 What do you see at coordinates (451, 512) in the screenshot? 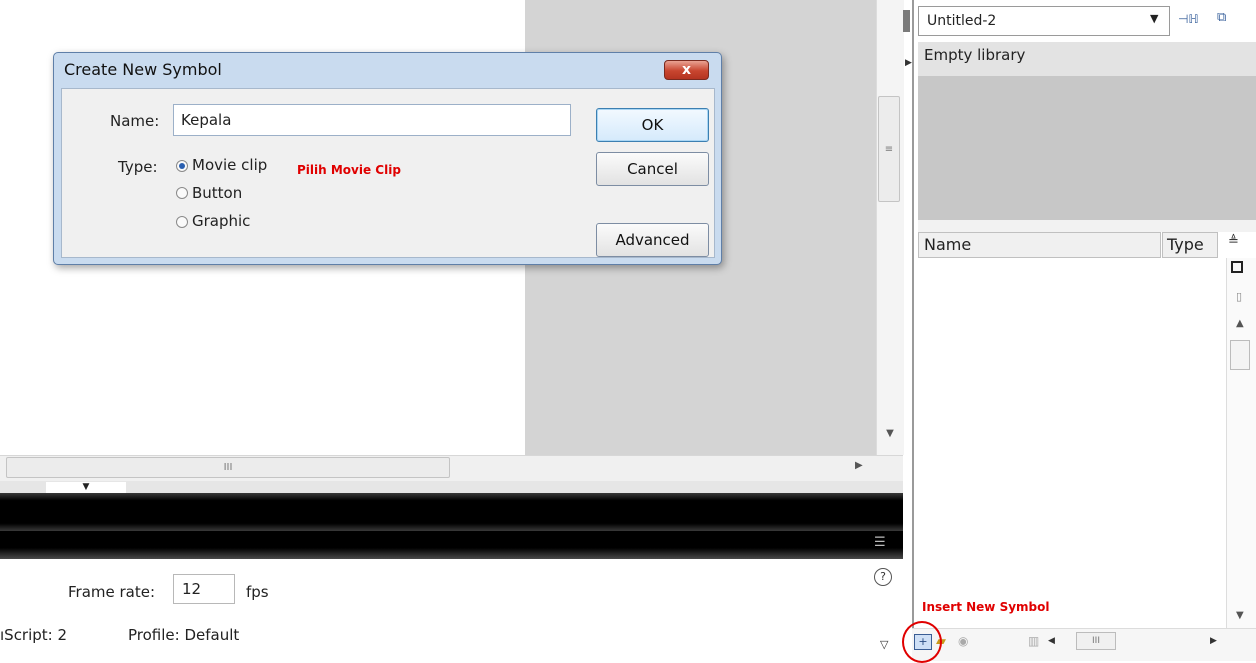
I see `timeline-panel` at bounding box center [451, 512].